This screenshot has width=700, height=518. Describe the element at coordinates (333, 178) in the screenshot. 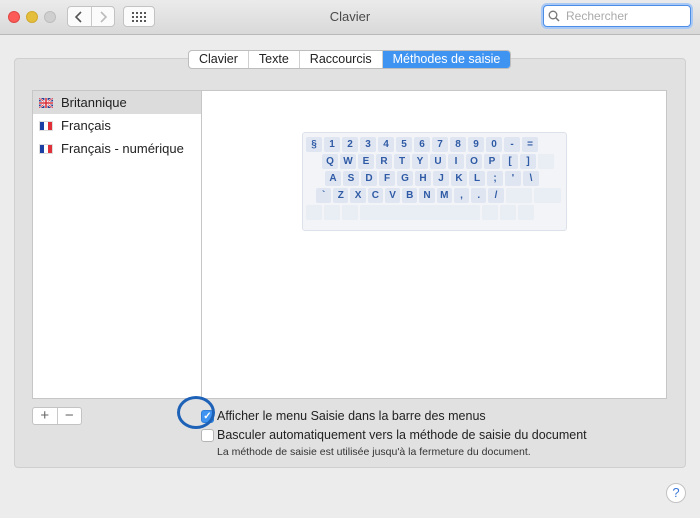

I see `keyboard-key: A` at that location.